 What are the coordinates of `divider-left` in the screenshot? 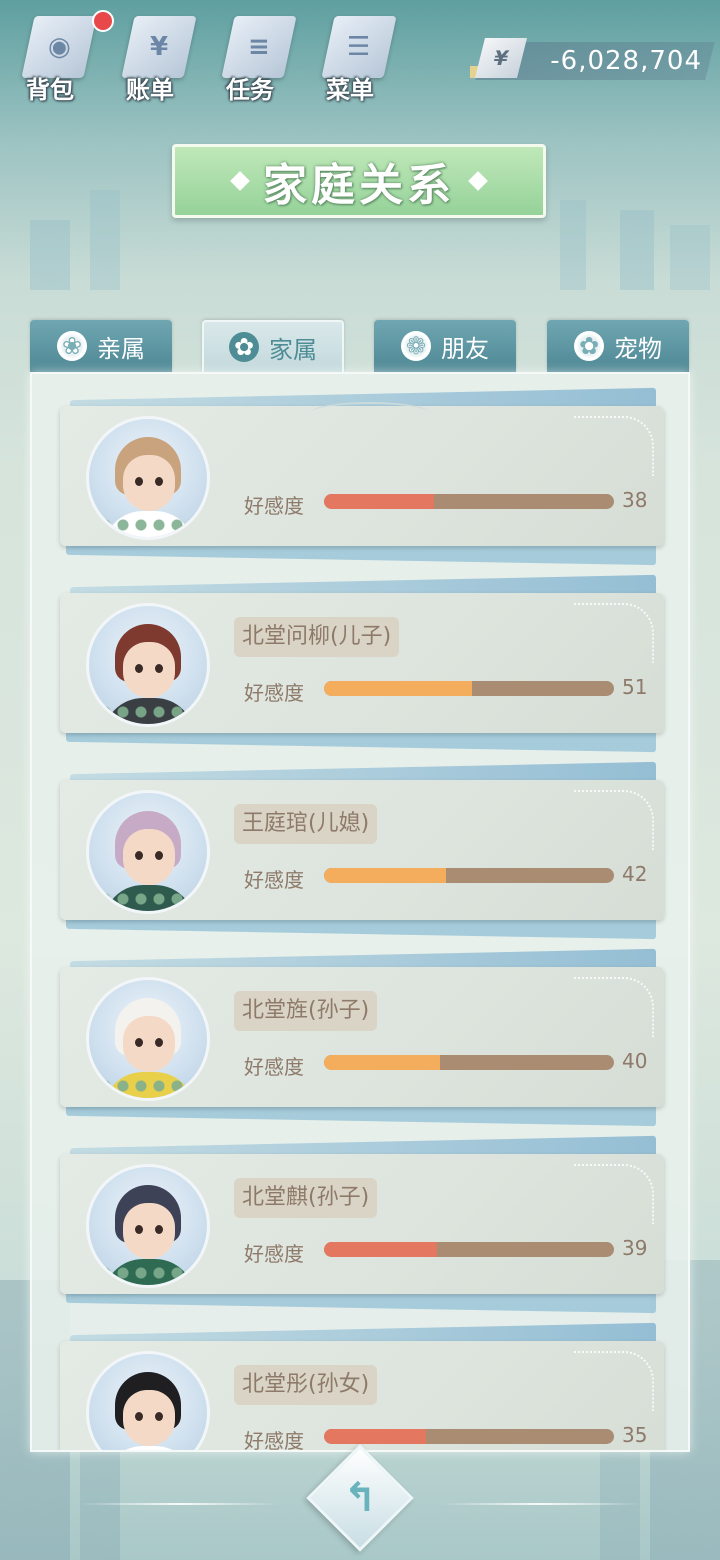 It's located at (180, 1504).